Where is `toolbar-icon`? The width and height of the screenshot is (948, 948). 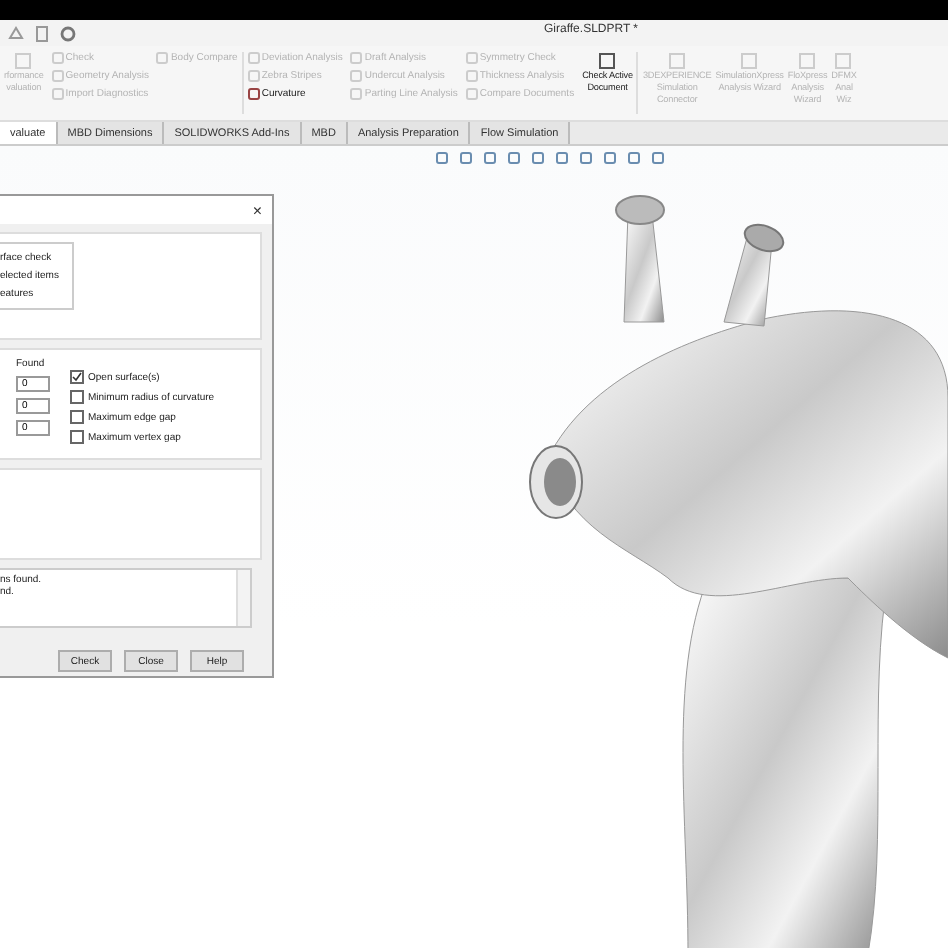 toolbar-icon is located at coordinates (16, 33).